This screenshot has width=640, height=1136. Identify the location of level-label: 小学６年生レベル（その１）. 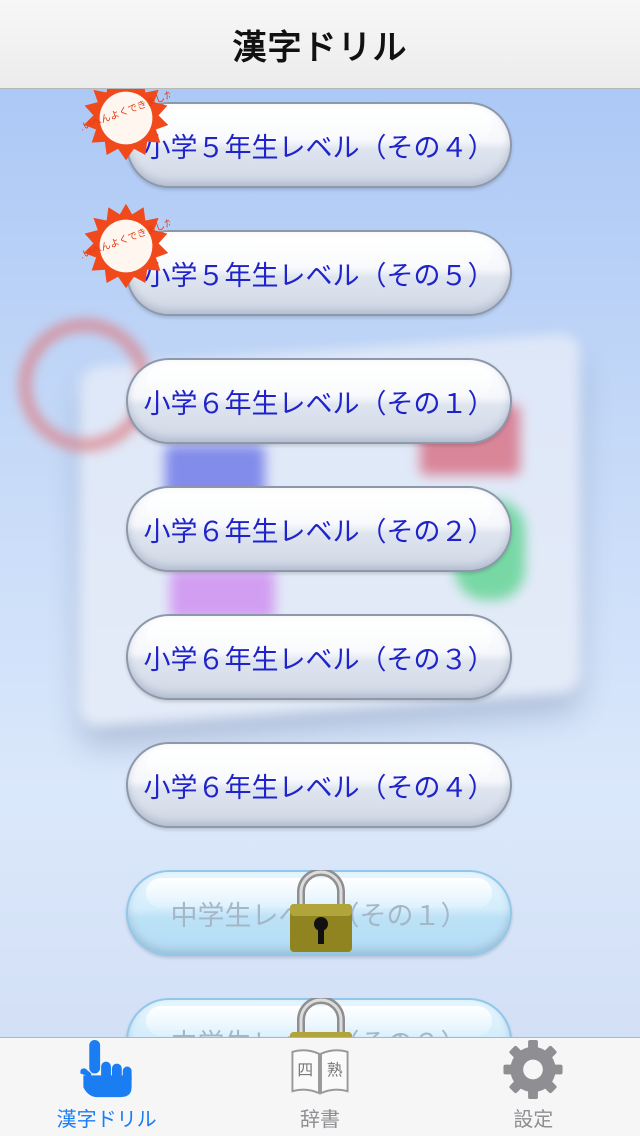
(319, 404).